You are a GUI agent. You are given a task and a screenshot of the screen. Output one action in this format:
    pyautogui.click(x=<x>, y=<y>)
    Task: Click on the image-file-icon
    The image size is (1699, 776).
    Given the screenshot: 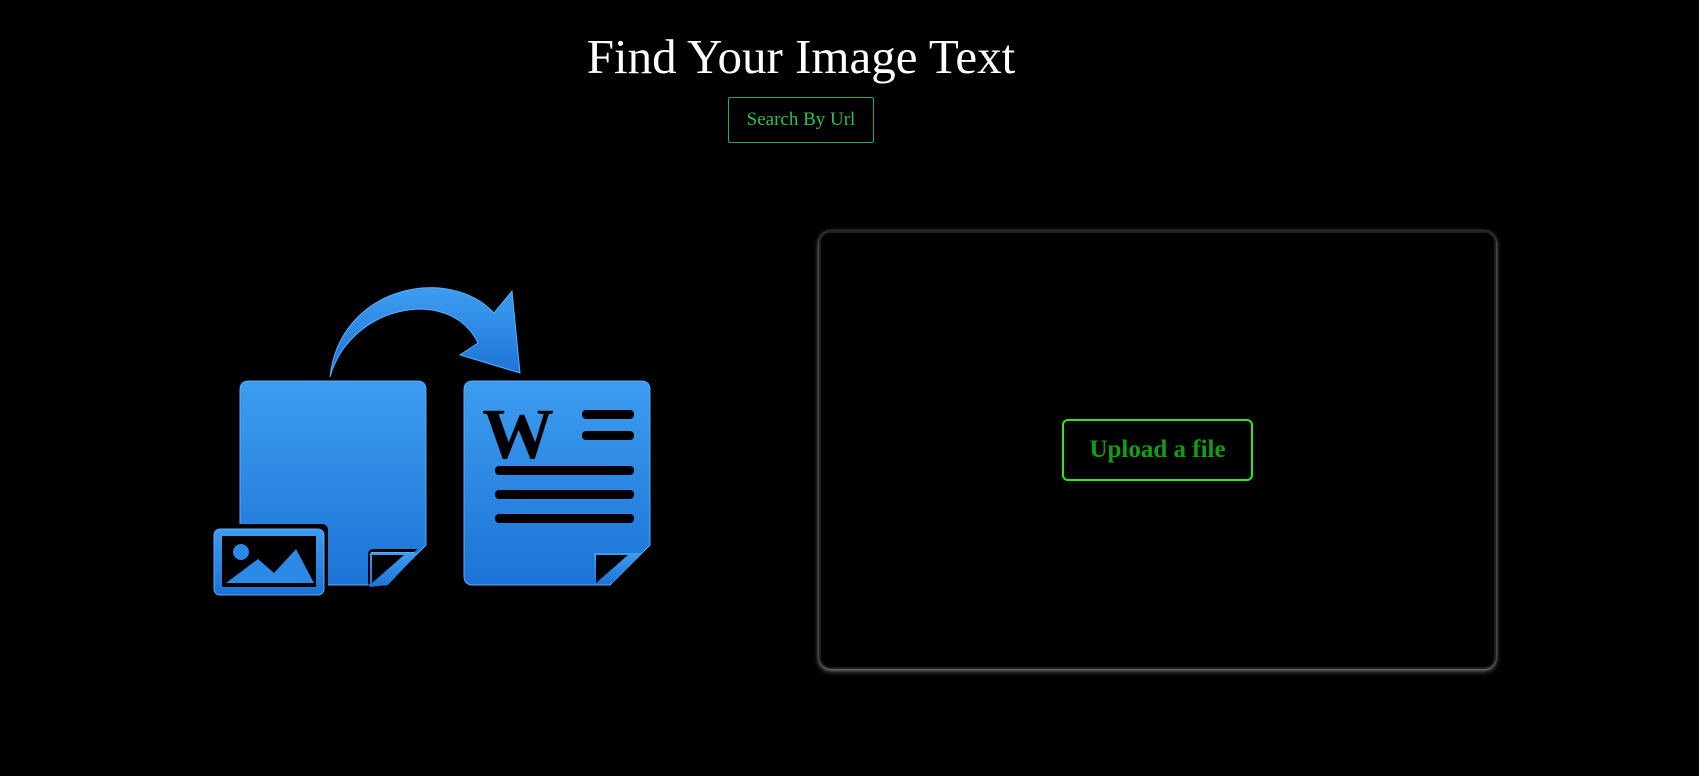 What is the action you would take?
    pyautogui.click(x=317, y=490)
    